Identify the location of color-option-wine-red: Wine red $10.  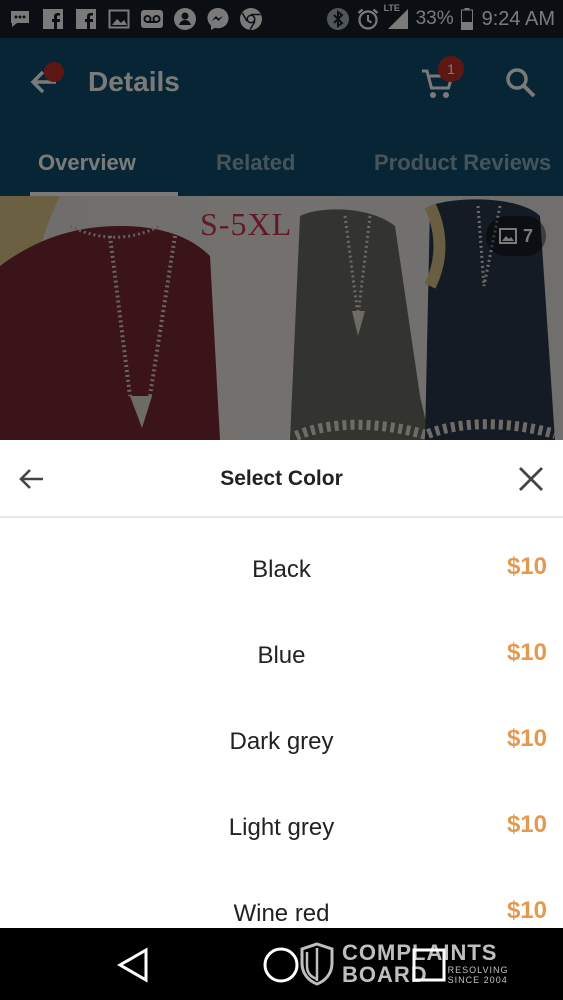
(281, 912).